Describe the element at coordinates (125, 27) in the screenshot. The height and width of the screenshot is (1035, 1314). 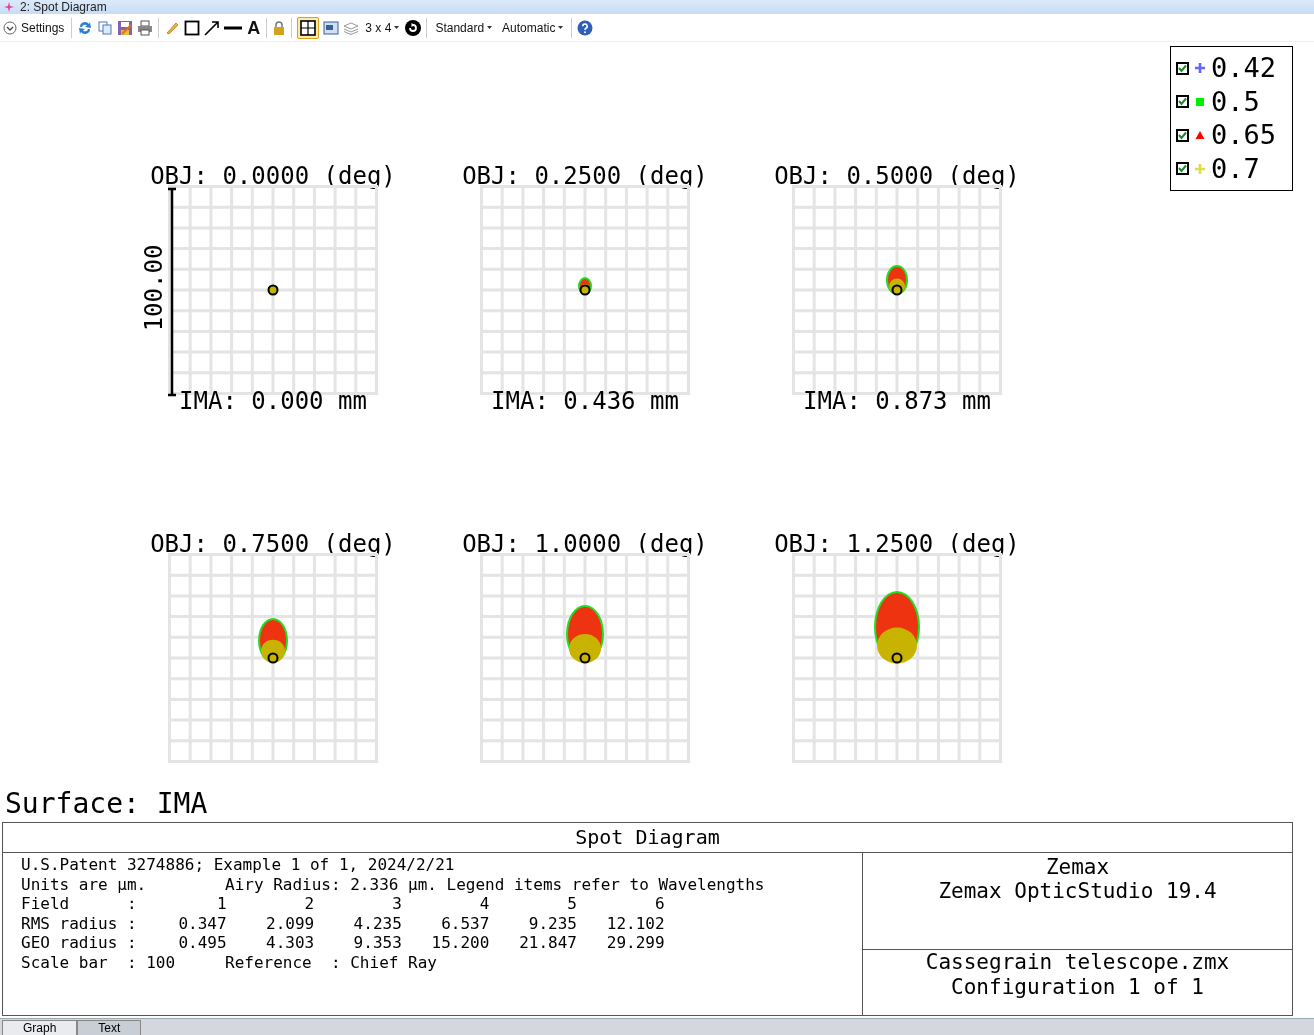
I see `save-icon` at that location.